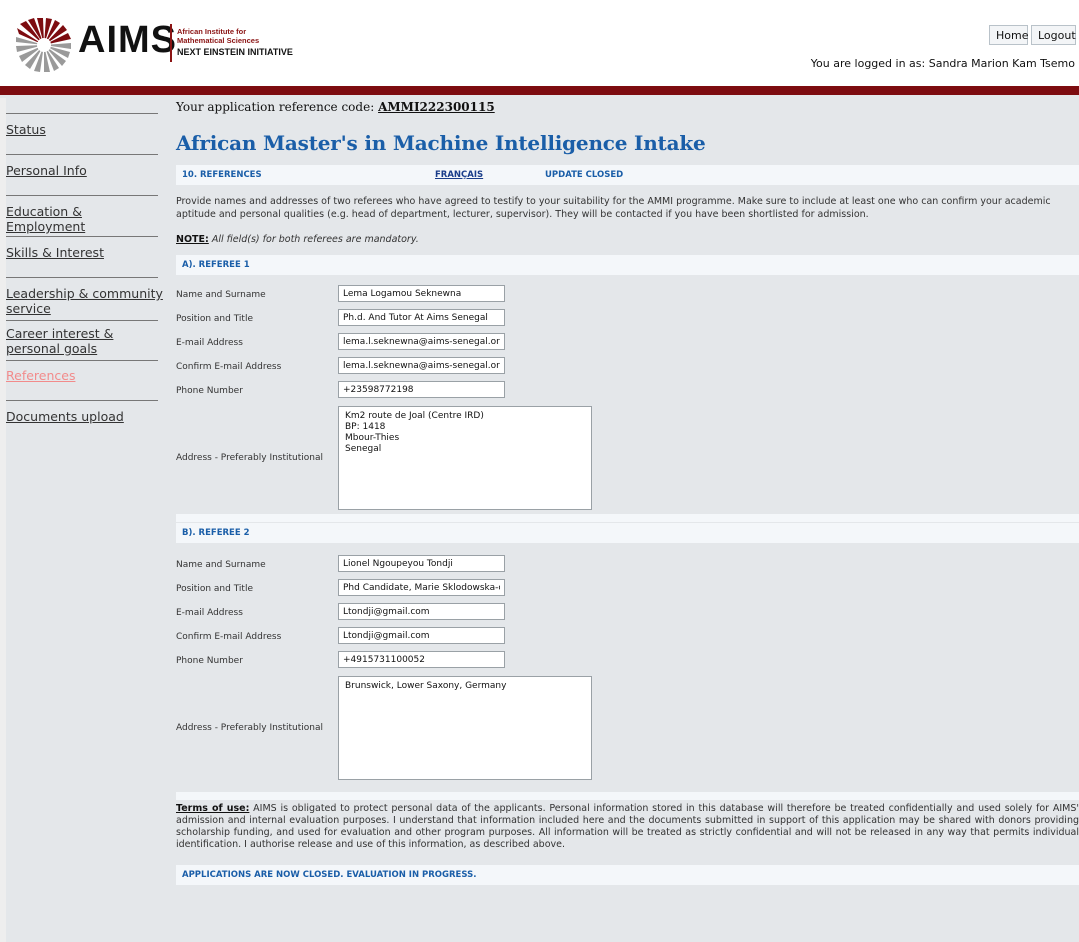 This screenshot has height=942, width=1079. Describe the element at coordinates (209, 391) in the screenshot. I see `referee-1-phone-label: Phone Number` at that location.